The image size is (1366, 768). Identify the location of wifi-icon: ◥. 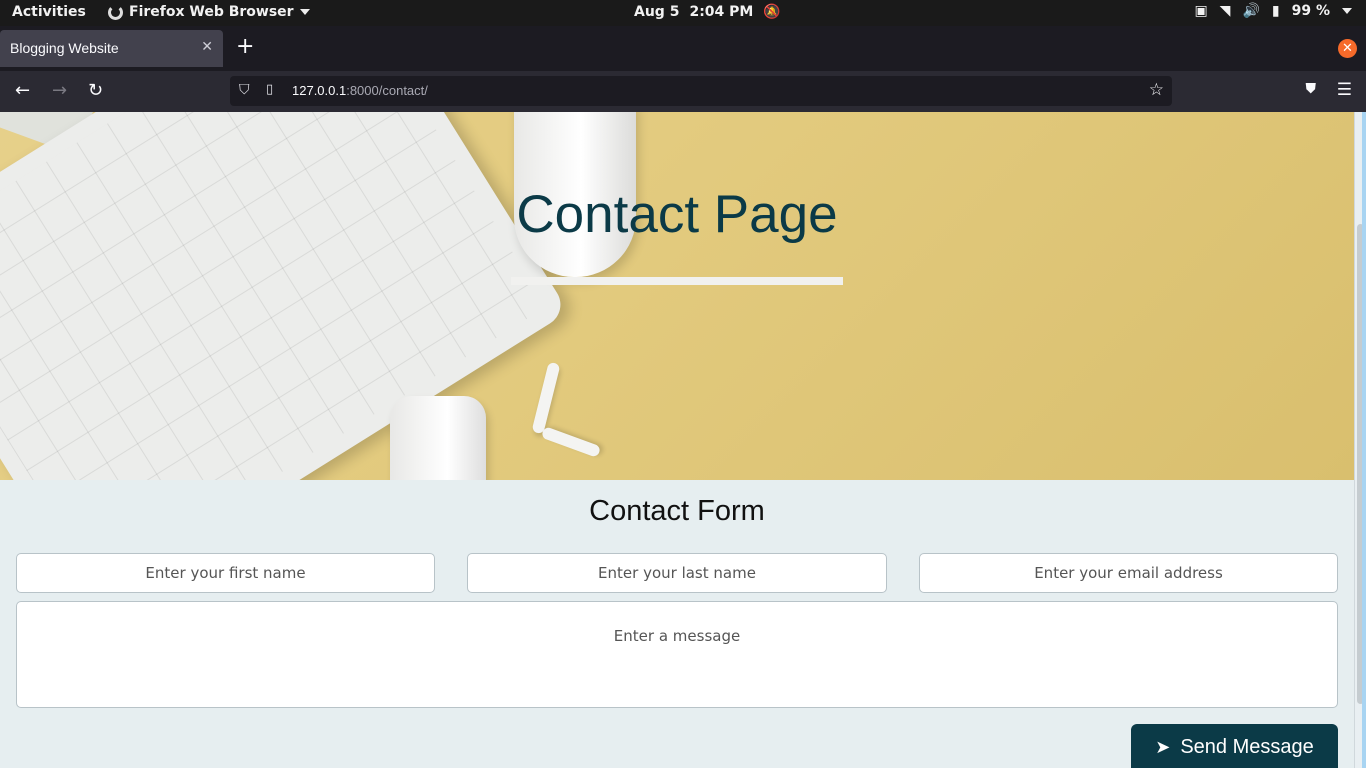
(1225, 11).